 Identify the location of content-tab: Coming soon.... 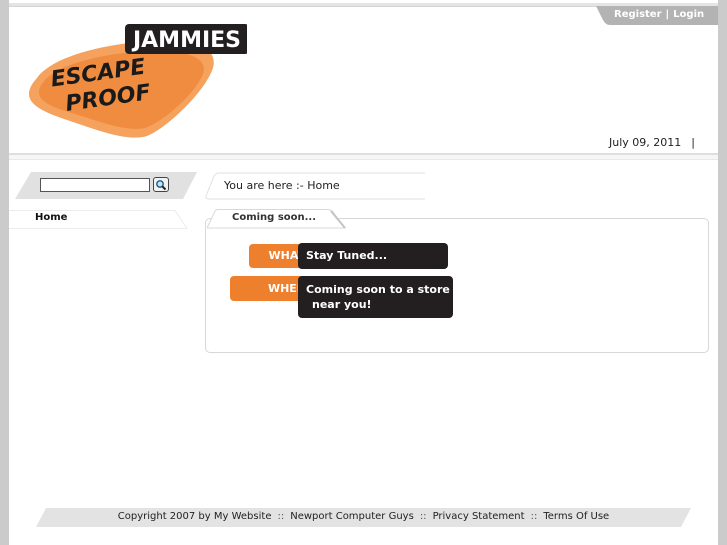
(277, 219).